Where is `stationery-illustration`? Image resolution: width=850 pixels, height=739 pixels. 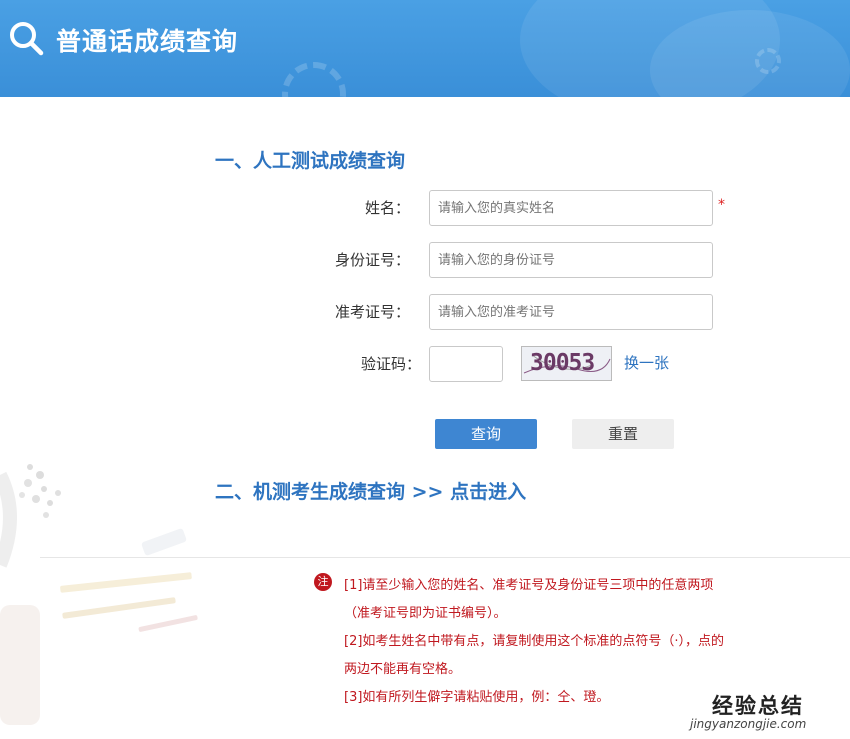
stationery-illustration is located at coordinates (99, 594).